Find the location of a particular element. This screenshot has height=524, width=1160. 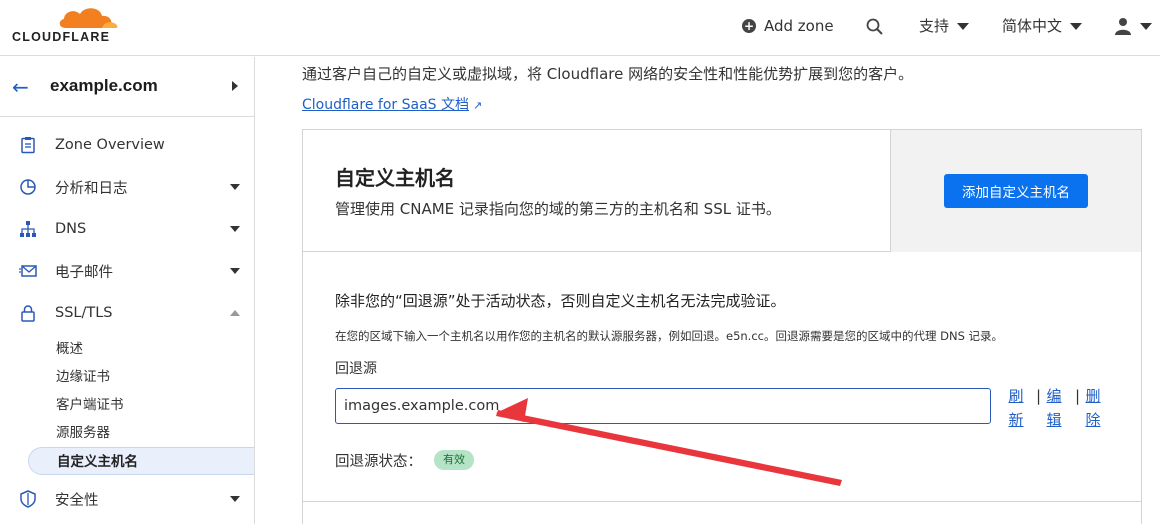

zone-name: example.com is located at coordinates (104, 85).